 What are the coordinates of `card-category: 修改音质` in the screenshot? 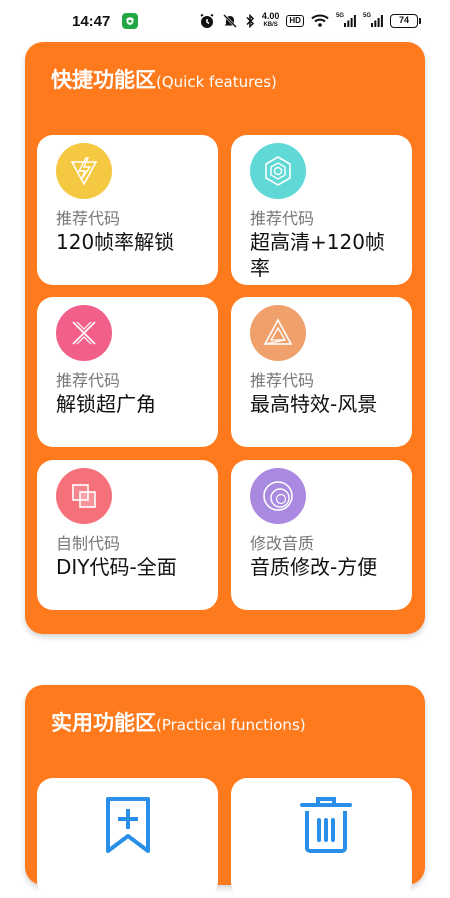 It's located at (282, 543).